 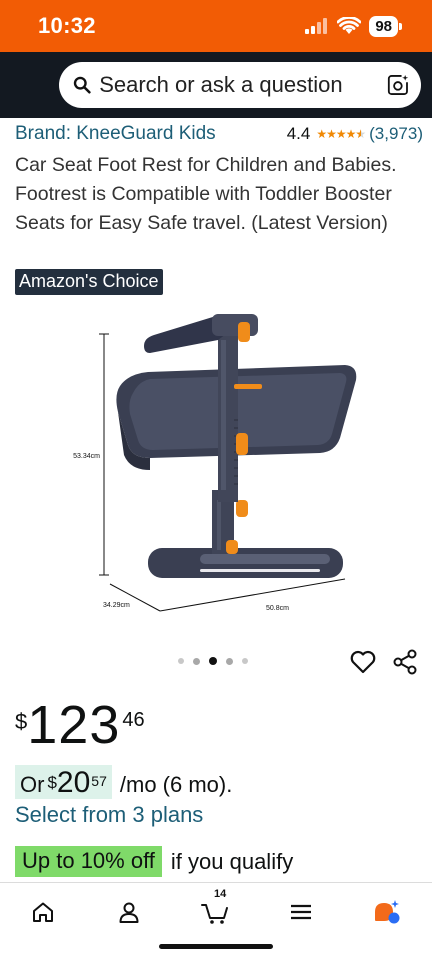 I want to click on search-header, so click(x=216, y=85).